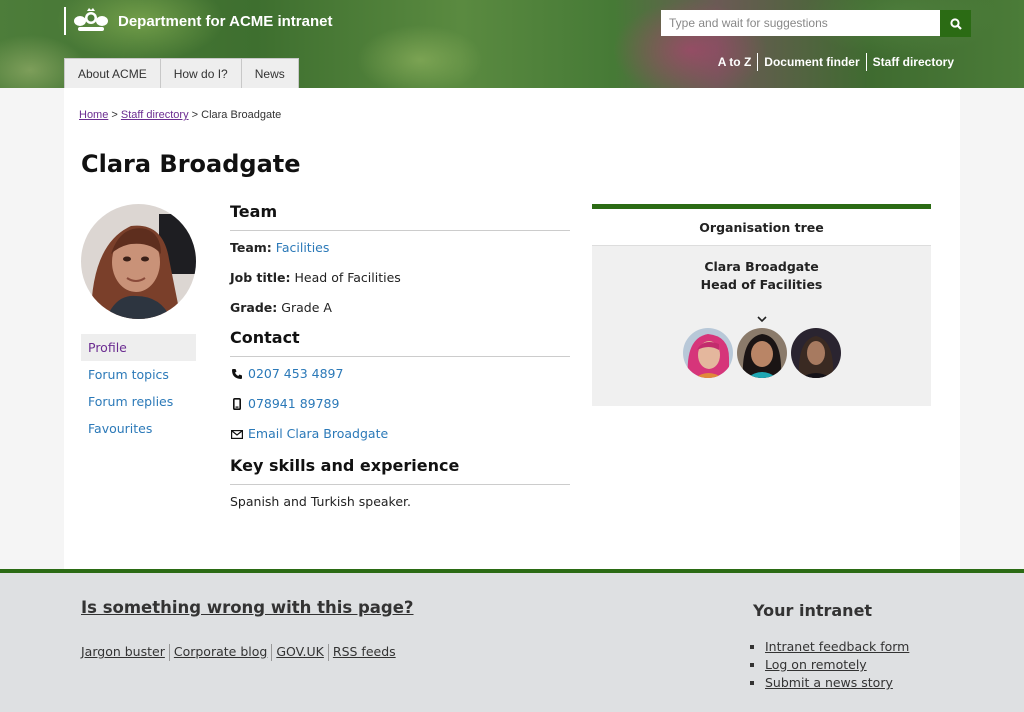 The height and width of the screenshot is (712, 1024). I want to click on mobile-link: 078941 89789, so click(293, 404).